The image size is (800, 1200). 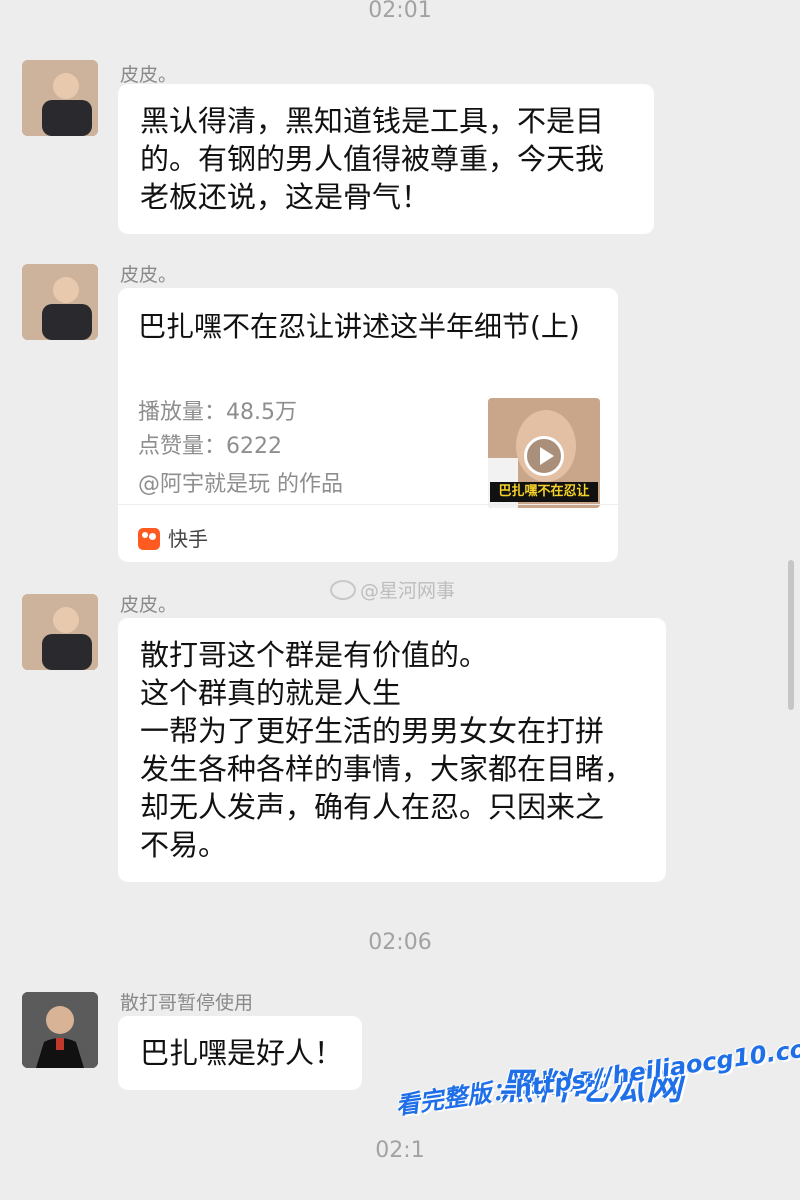 What do you see at coordinates (372, 731) in the screenshot?
I see `message-text: 一帮为了更好生活的男男女女在打拼` at bounding box center [372, 731].